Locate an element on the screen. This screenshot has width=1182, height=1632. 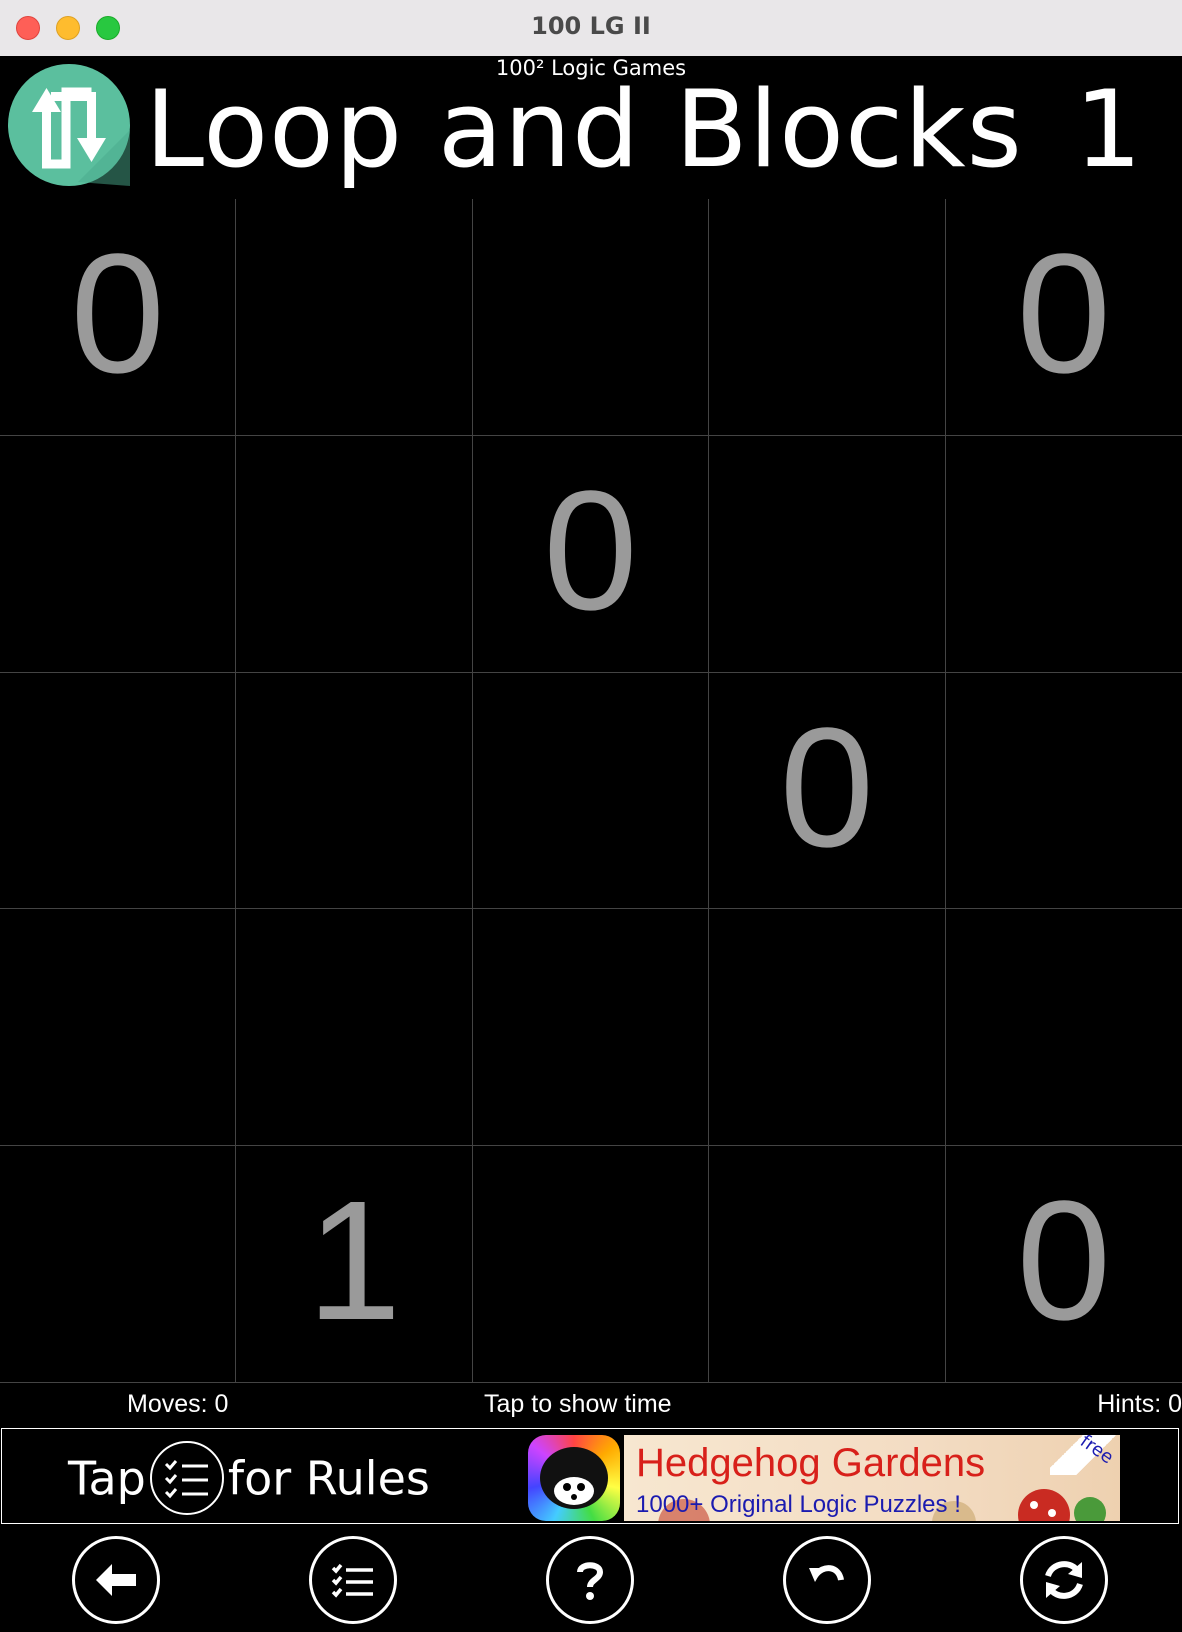
status-bar: Moves: 0 Tap to show time Hints: 0 is located at coordinates (591, 1404).